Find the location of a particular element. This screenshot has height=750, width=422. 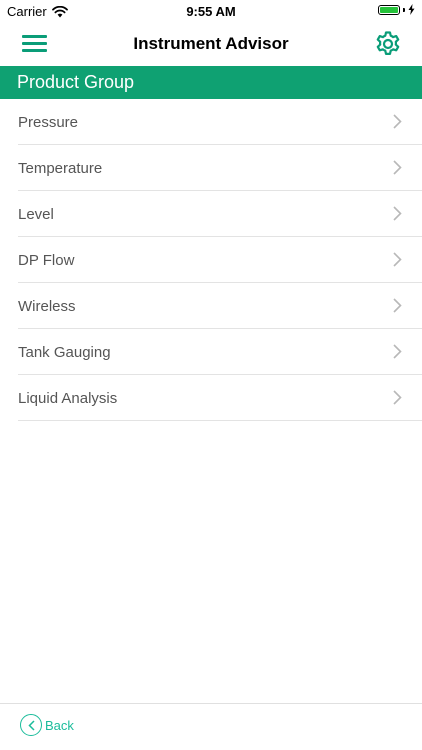

page-title: Instrument Advisor is located at coordinates (211, 43).